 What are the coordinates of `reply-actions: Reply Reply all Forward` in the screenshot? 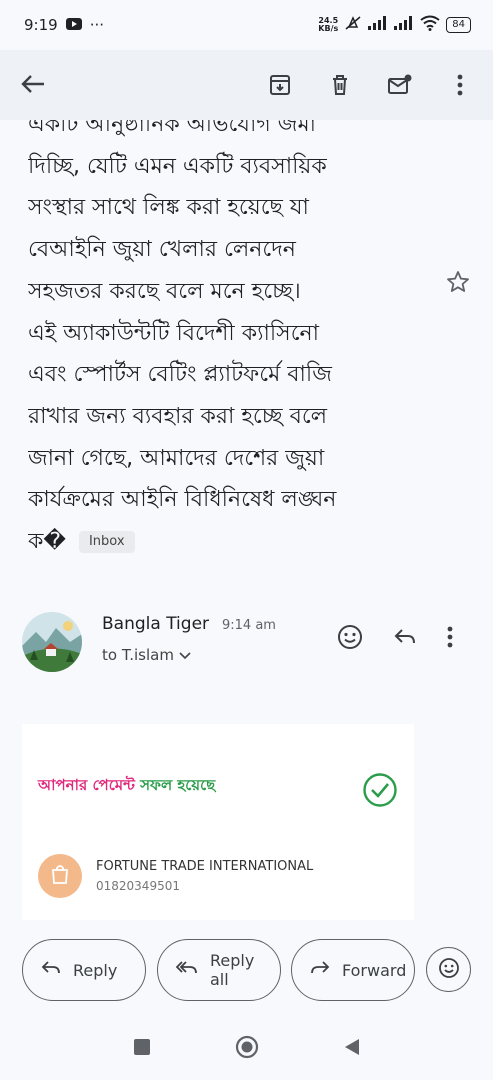 It's located at (252, 970).